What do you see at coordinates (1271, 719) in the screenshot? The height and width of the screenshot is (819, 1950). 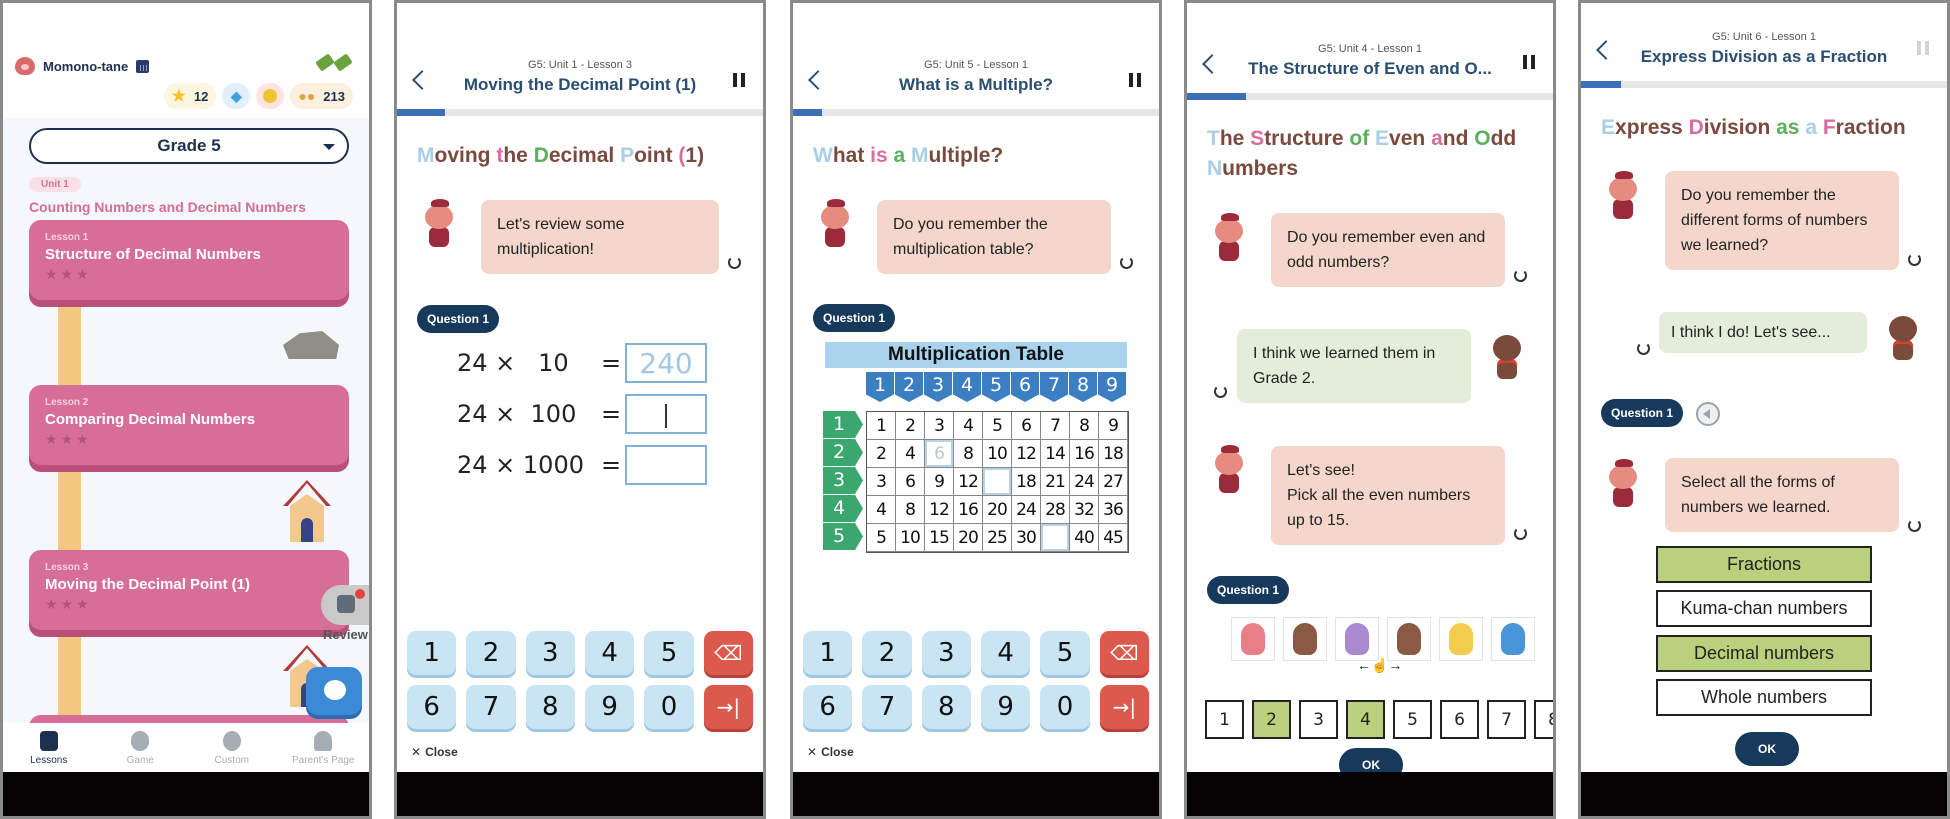 I see `number-choice: 2` at bounding box center [1271, 719].